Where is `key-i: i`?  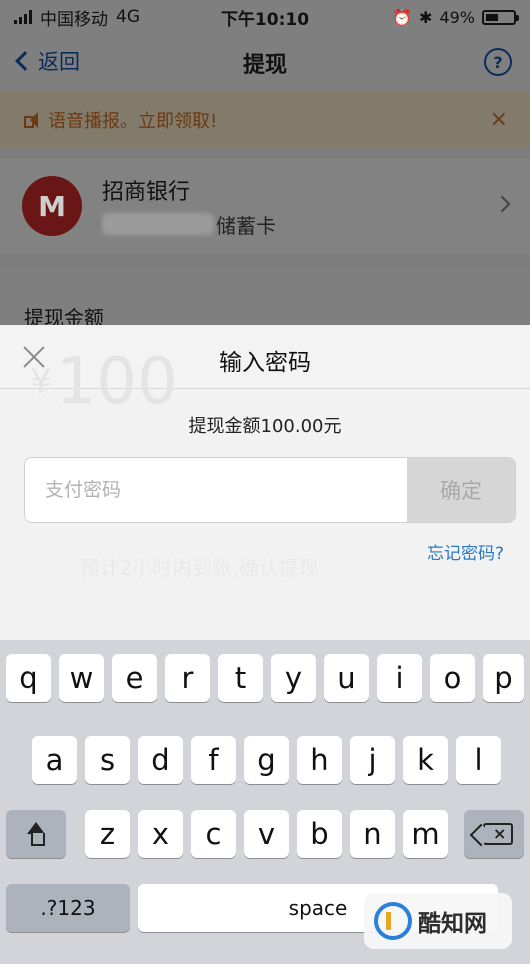 key-i: i is located at coordinates (399, 678).